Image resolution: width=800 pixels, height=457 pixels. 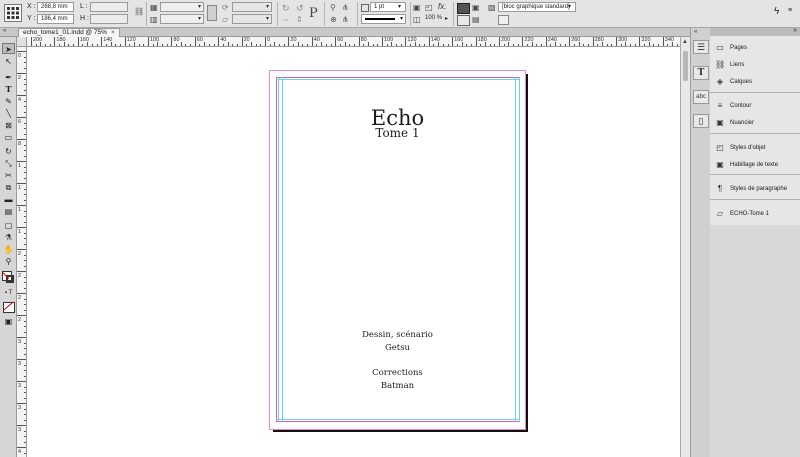 I want to click on scroll-up-icon: ▲, so click(x=685, y=42).